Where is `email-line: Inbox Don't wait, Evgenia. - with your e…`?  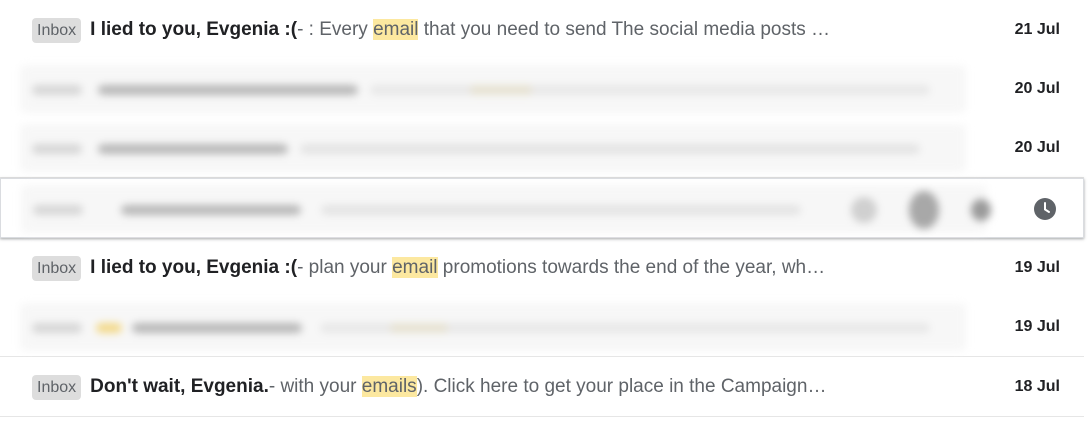 email-line: Inbox Don't wait, Evgenia. - with your e… is located at coordinates (475, 387).